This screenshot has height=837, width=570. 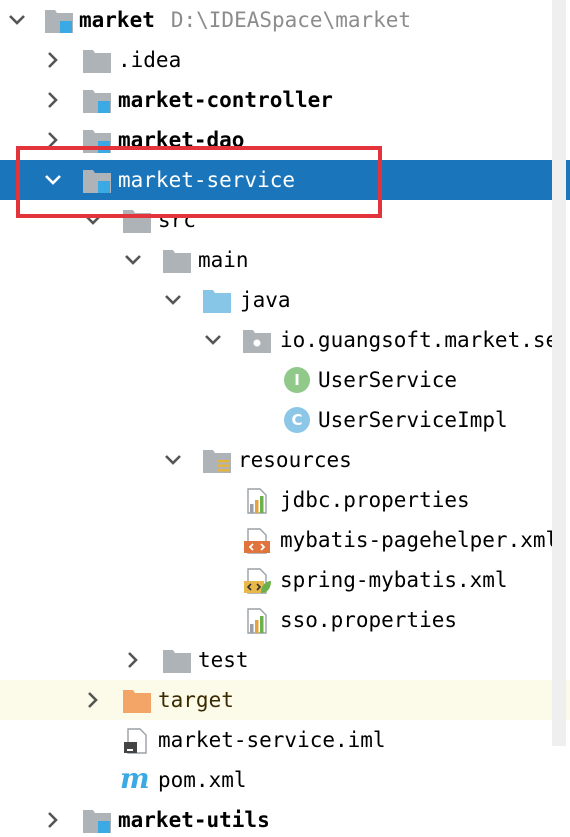 I want to click on tree-row-resources: resources, so click(x=285, y=460).